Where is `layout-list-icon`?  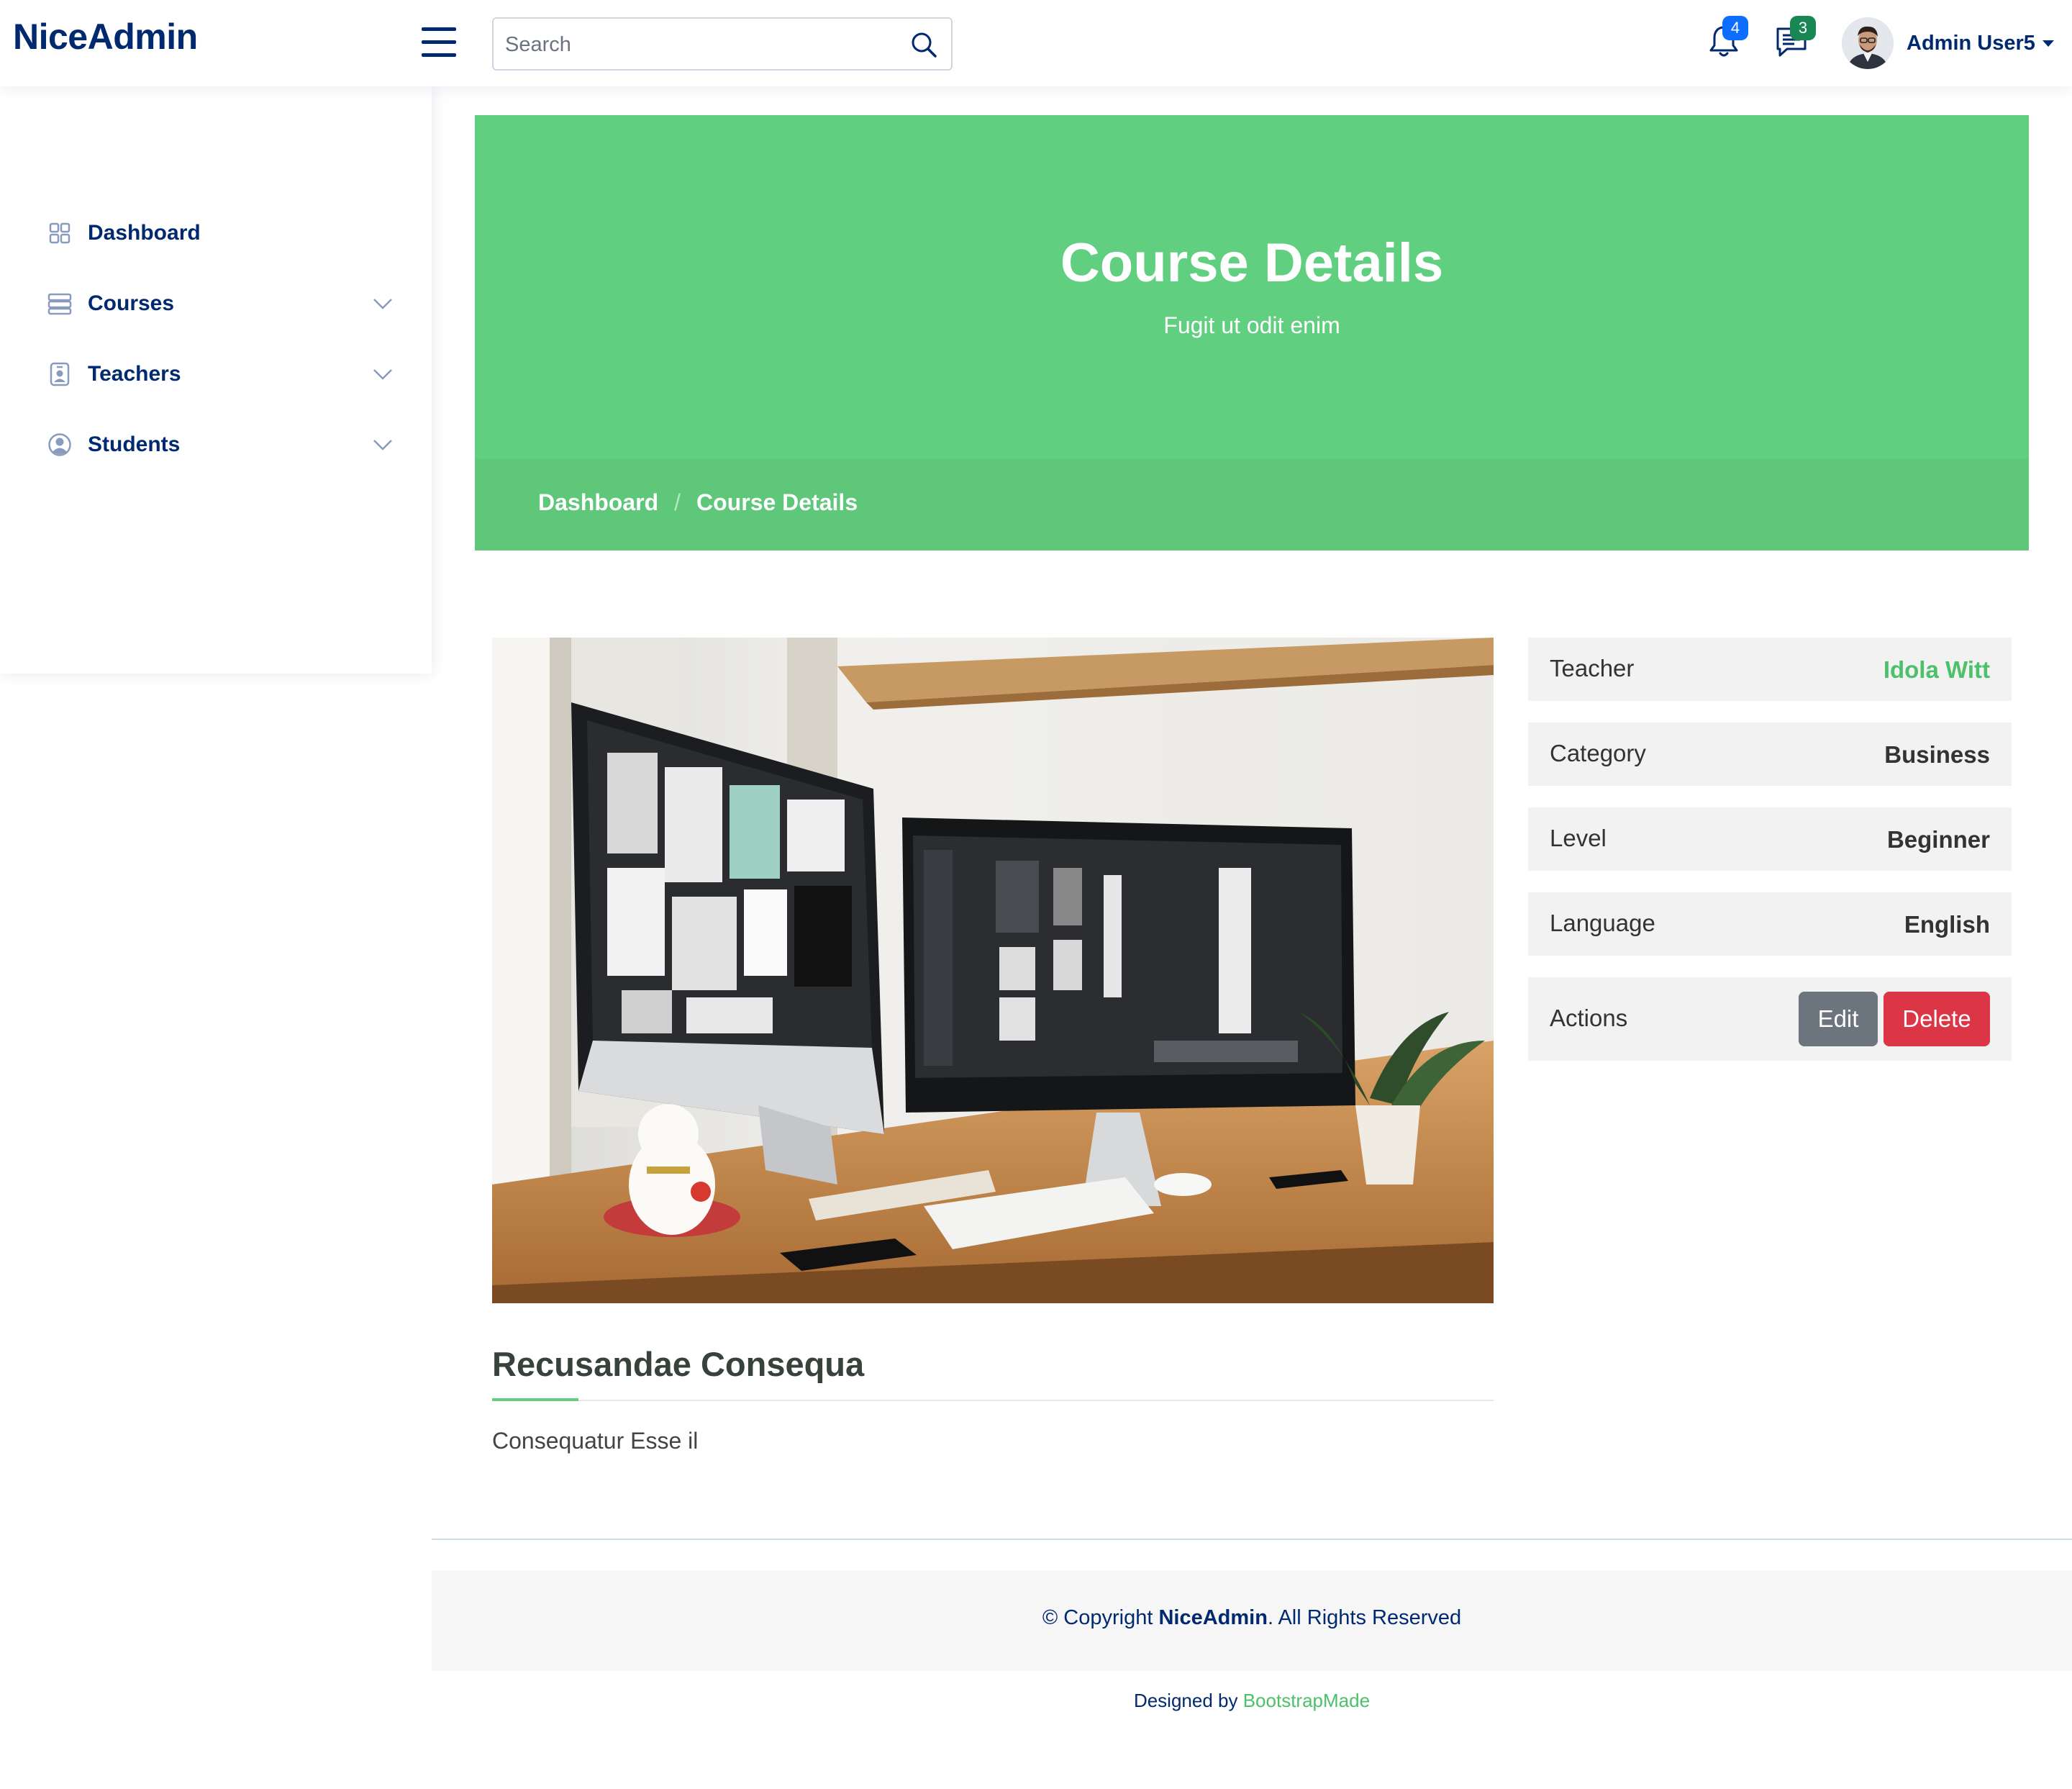
layout-list-icon is located at coordinates (60, 303).